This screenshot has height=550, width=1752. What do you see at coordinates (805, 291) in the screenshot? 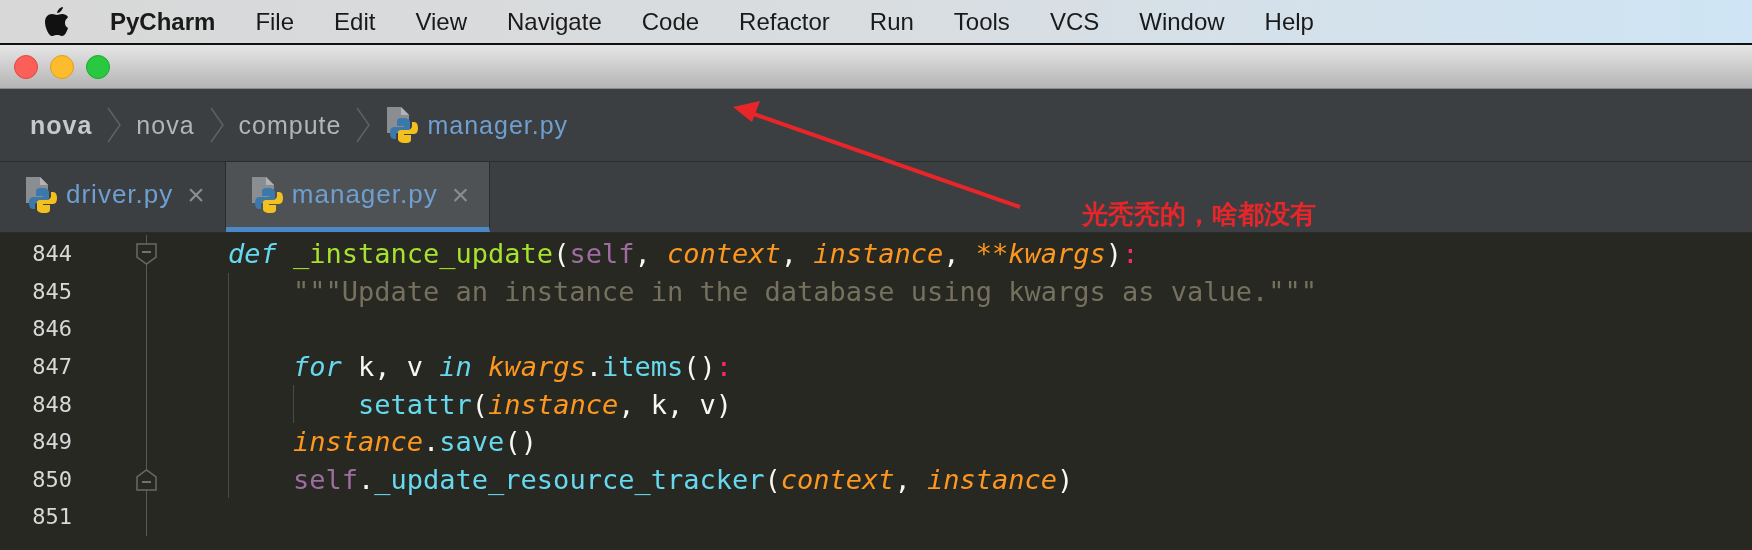
I see `code-line: """Update an instance in the database using kwargs as value."""` at bounding box center [805, 291].